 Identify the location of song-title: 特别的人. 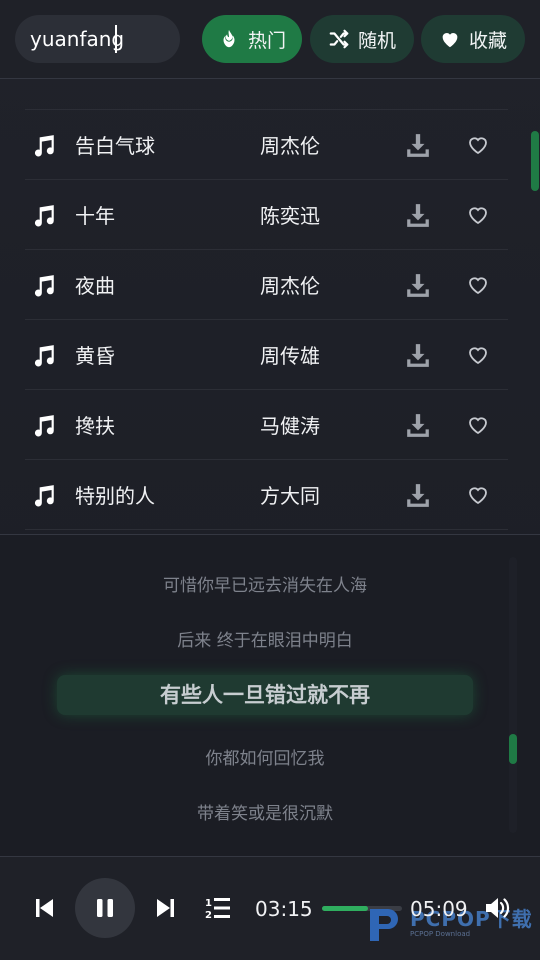
(115, 496).